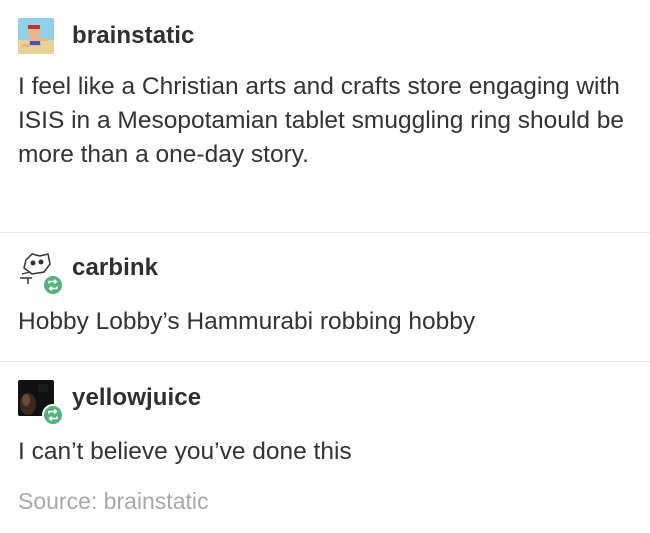  What do you see at coordinates (185, 451) in the screenshot?
I see `post-body: I can’t believe you’ve done this` at bounding box center [185, 451].